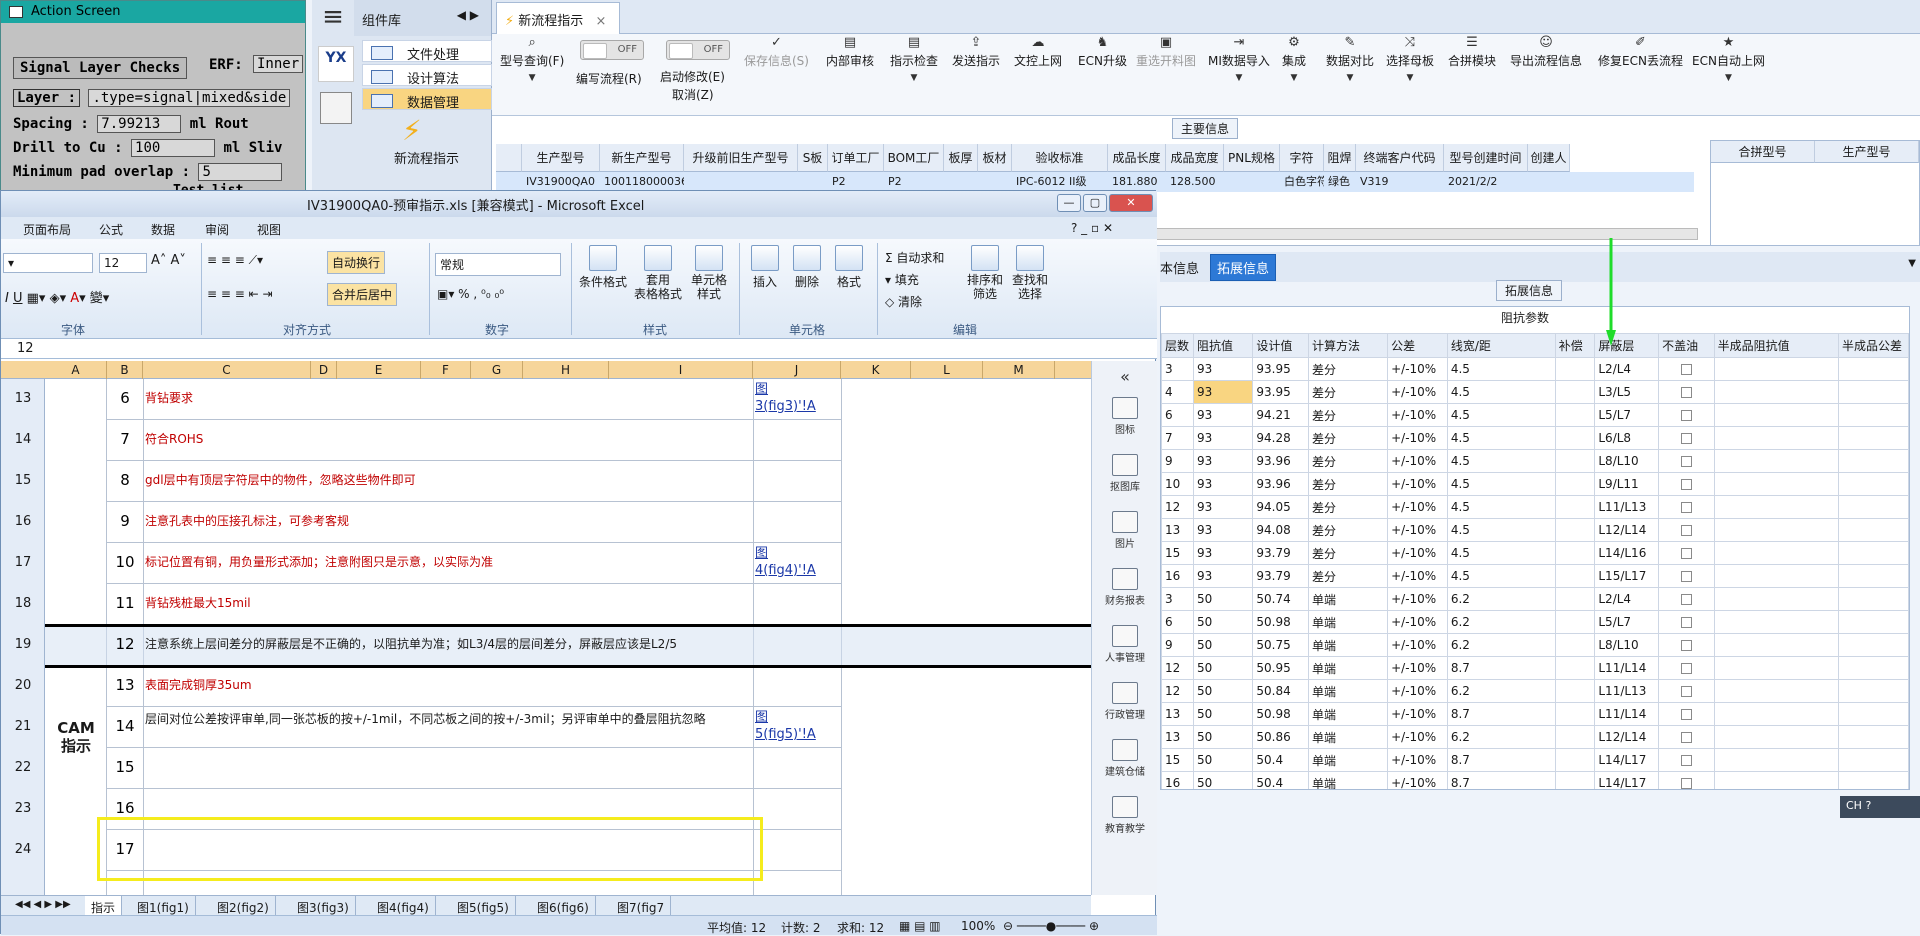 The image size is (1920, 936). Describe the element at coordinates (612, 50) in the screenshot. I see `write-flow-toggle: OFF` at that location.